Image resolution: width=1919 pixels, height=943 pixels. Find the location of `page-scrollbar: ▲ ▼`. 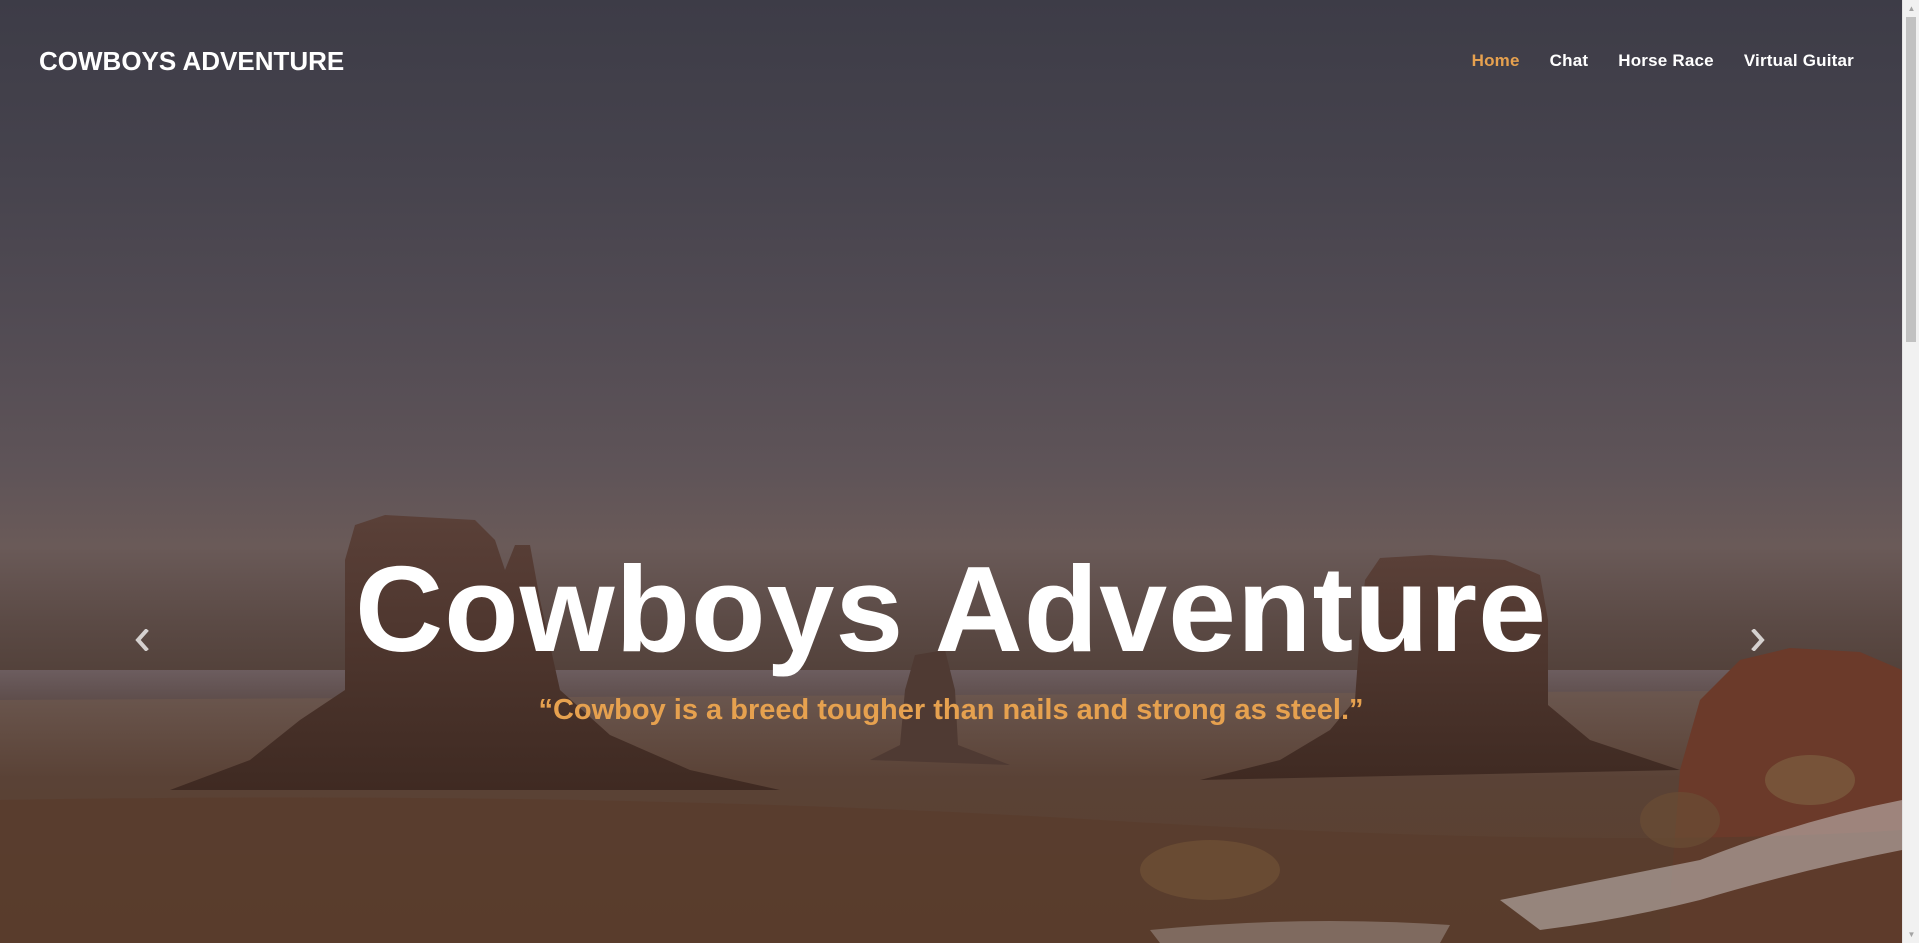

page-scrollbar: ▲ ▼ is located at coordinates (1910, 471).